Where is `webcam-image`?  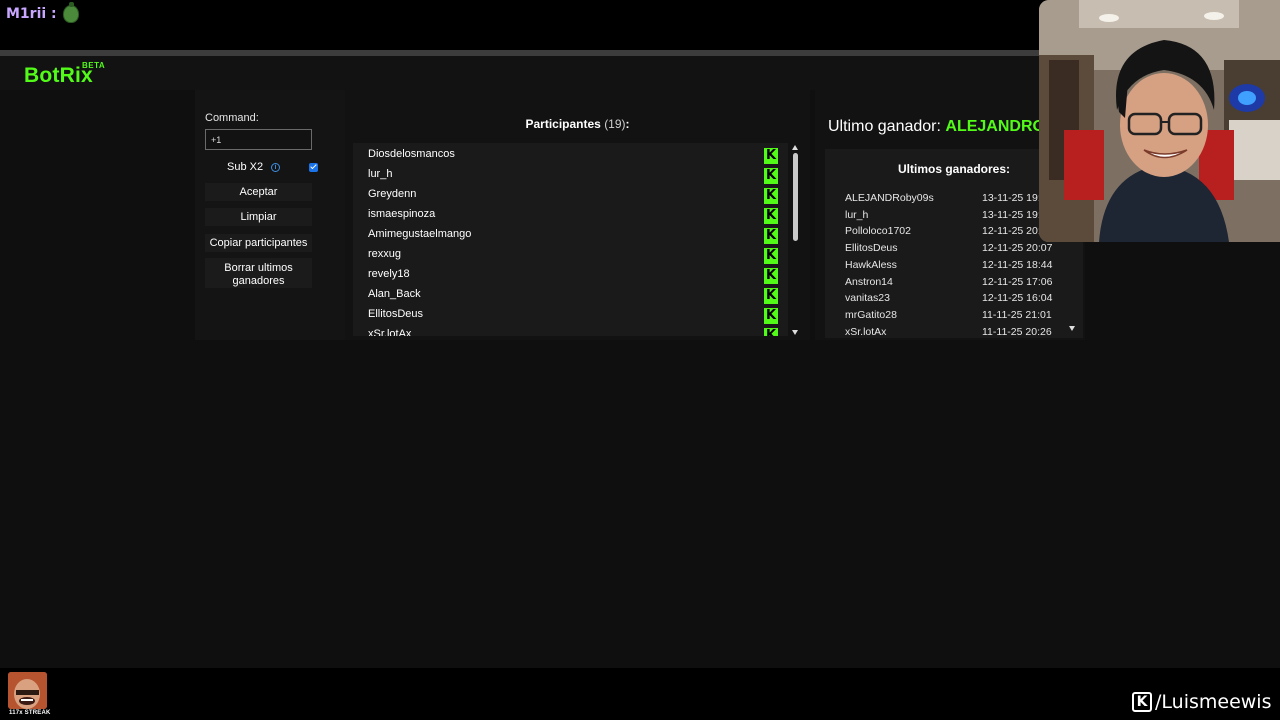
webcam-image is located at coordinates (1159, 121).